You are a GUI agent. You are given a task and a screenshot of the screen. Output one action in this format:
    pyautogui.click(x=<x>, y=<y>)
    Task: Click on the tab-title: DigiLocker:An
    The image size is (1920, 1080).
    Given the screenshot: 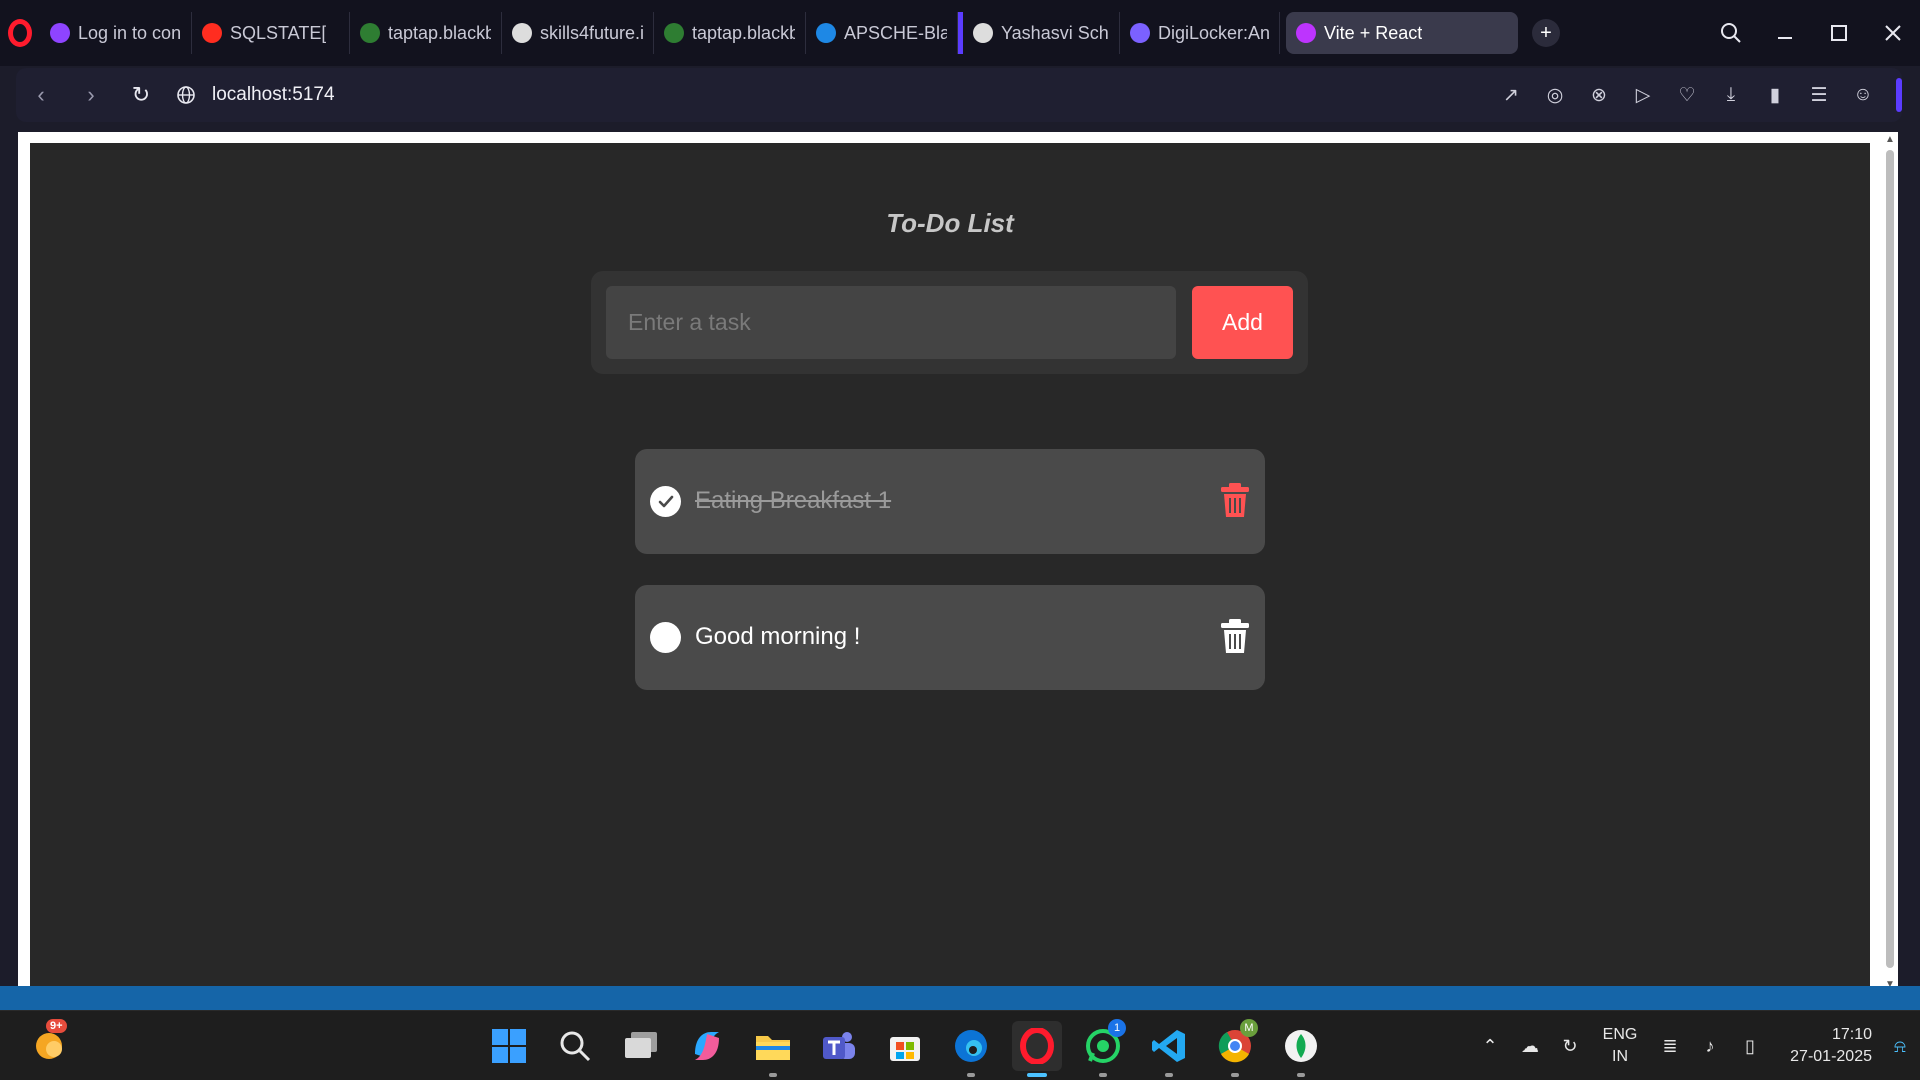 What is the action you would take?
    pyautogui.click(x=1213, y=32)
    